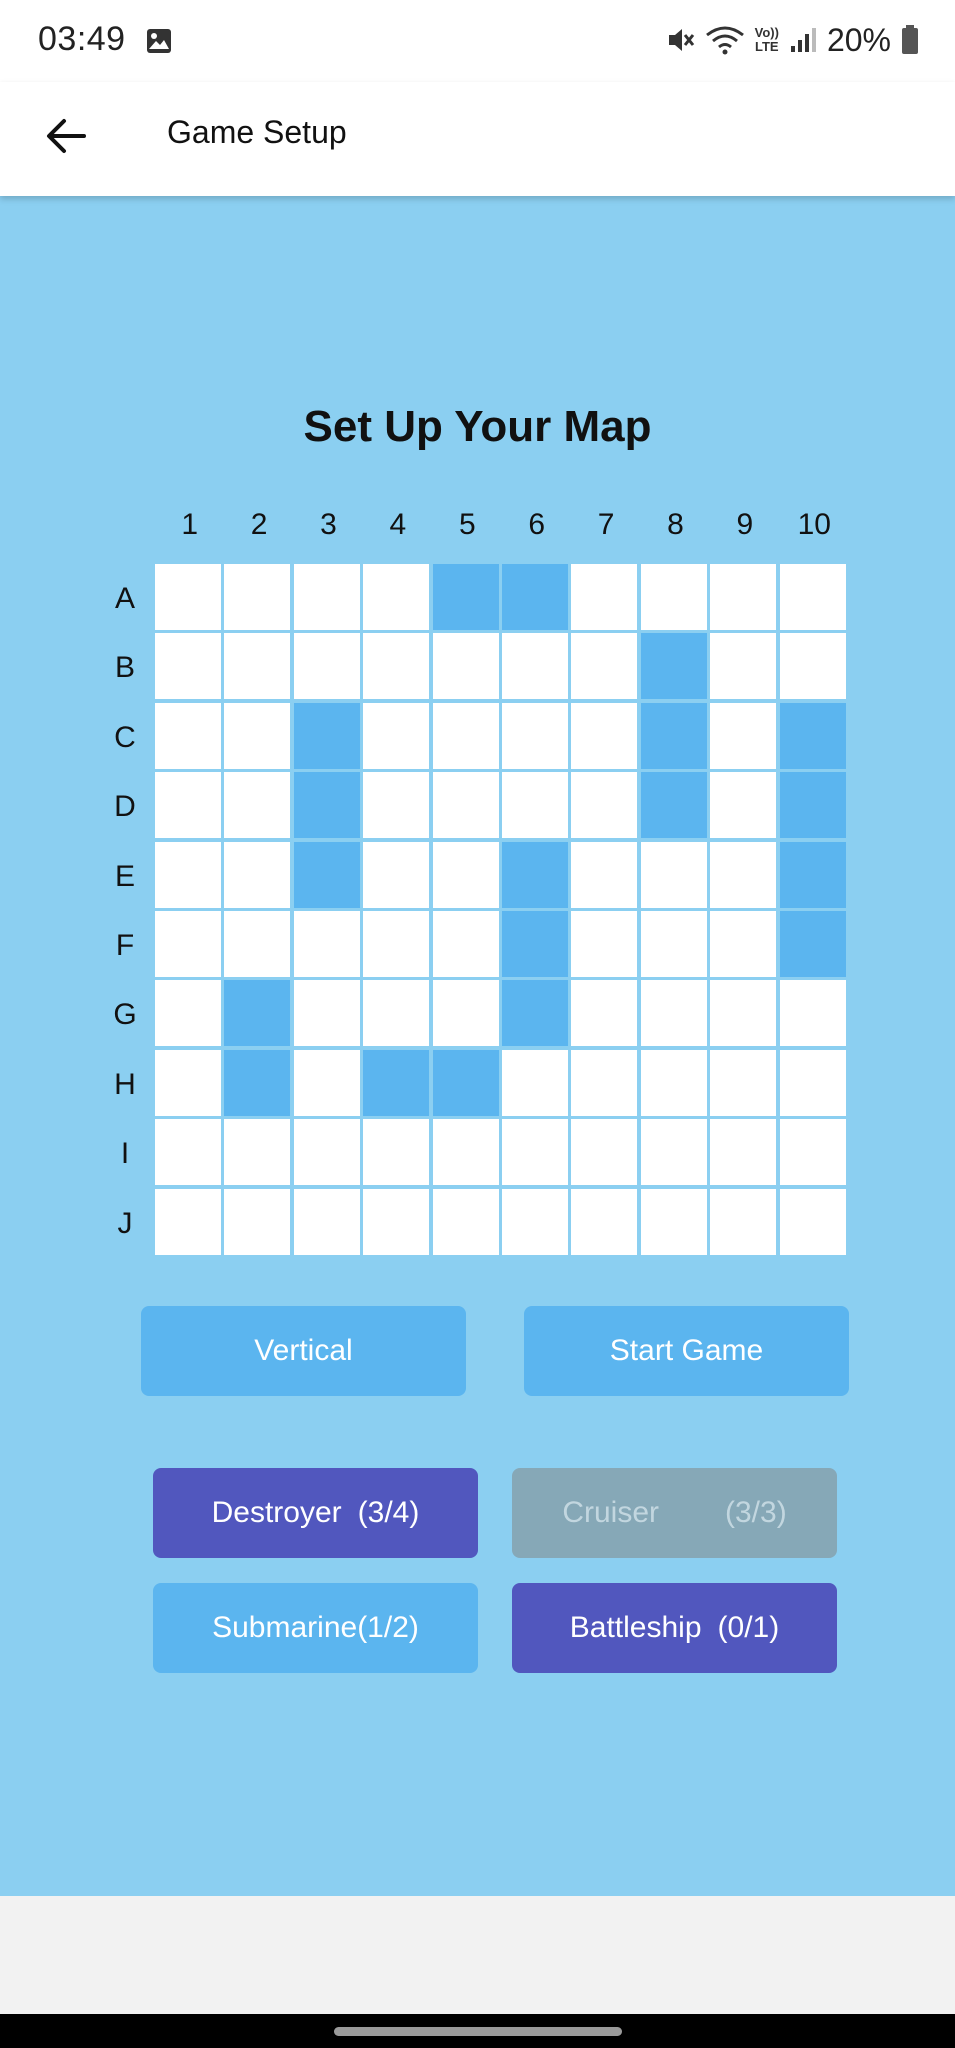 The width and height of the screenshot is (955, 2048). Describe the element at coordinates (315, 1513) in the screenshot. I see `destroyer-button: Destroyer (3/4)` at that location.